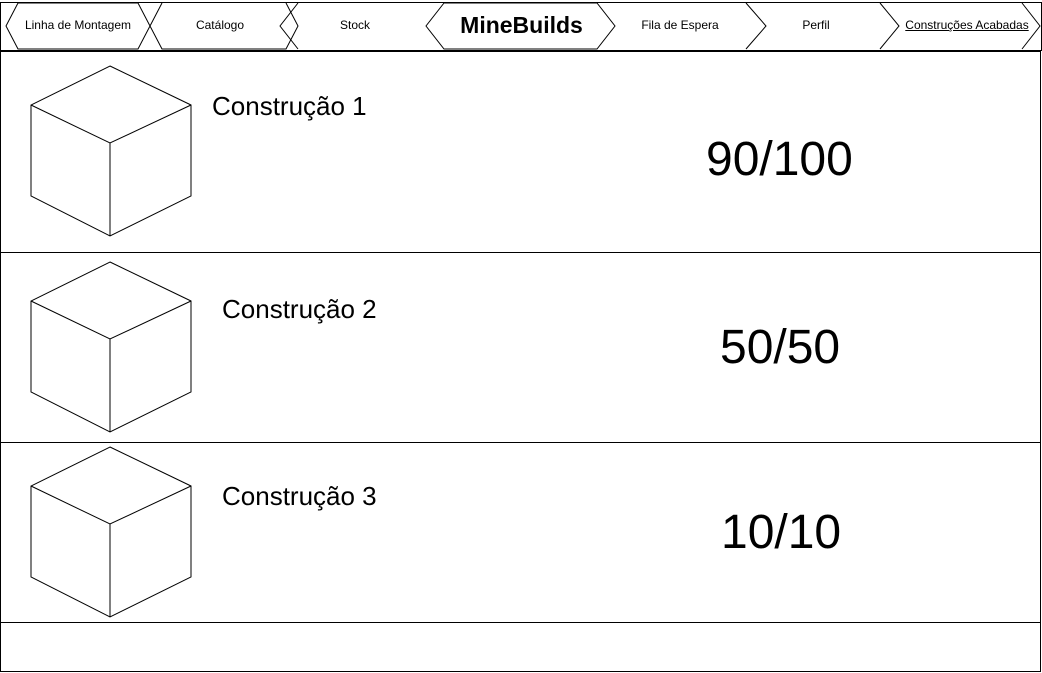  Describe the element at coordinates (299, 309) in the screenshot. I see `build-name: Construção 2` at that location.